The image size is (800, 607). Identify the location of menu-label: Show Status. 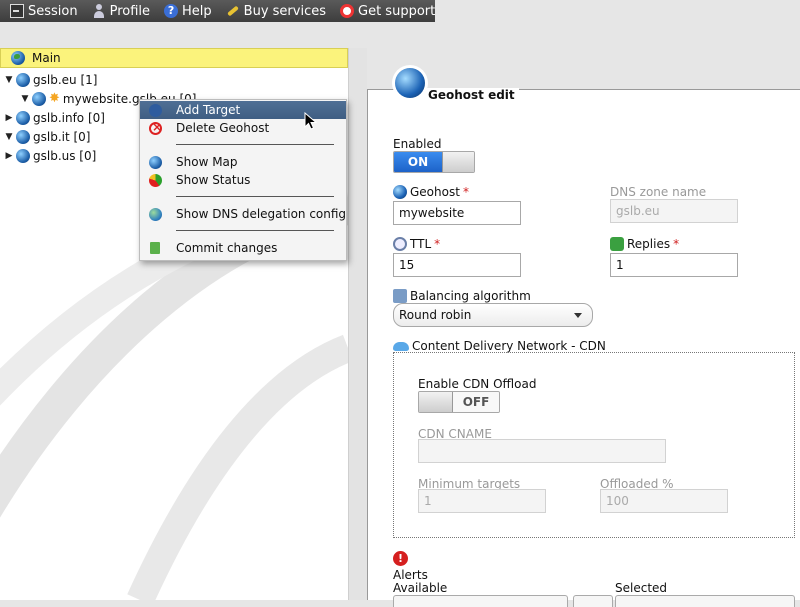
(213, 180).